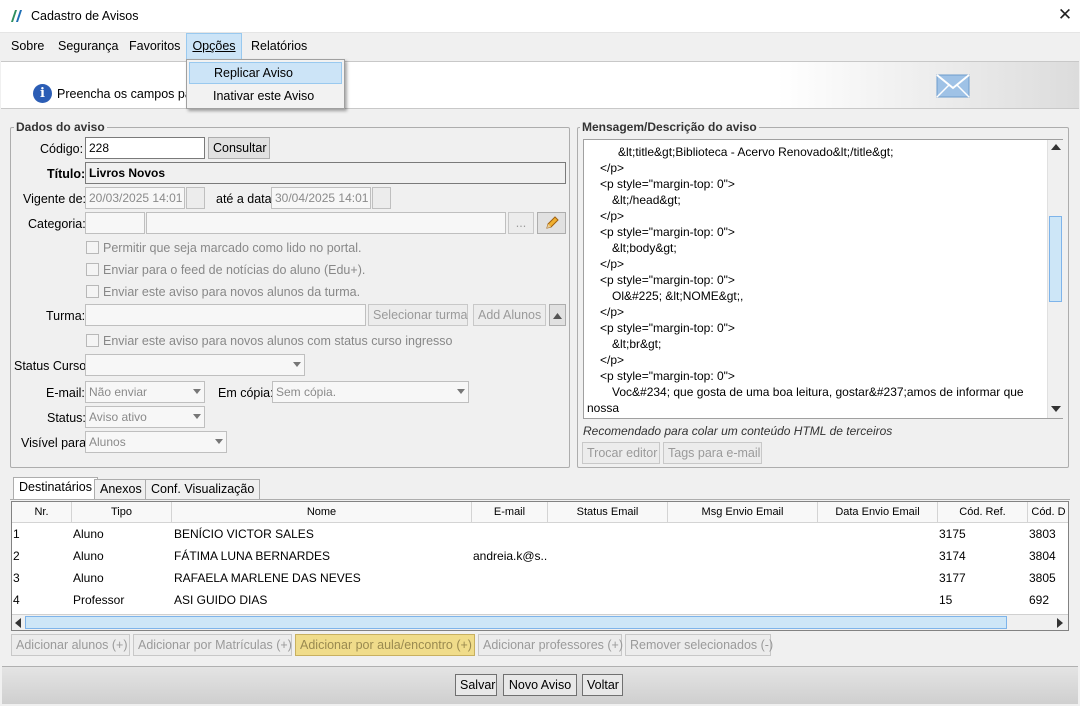  I want to click on banner-text: Preencha os campos par, so click(126, 94).